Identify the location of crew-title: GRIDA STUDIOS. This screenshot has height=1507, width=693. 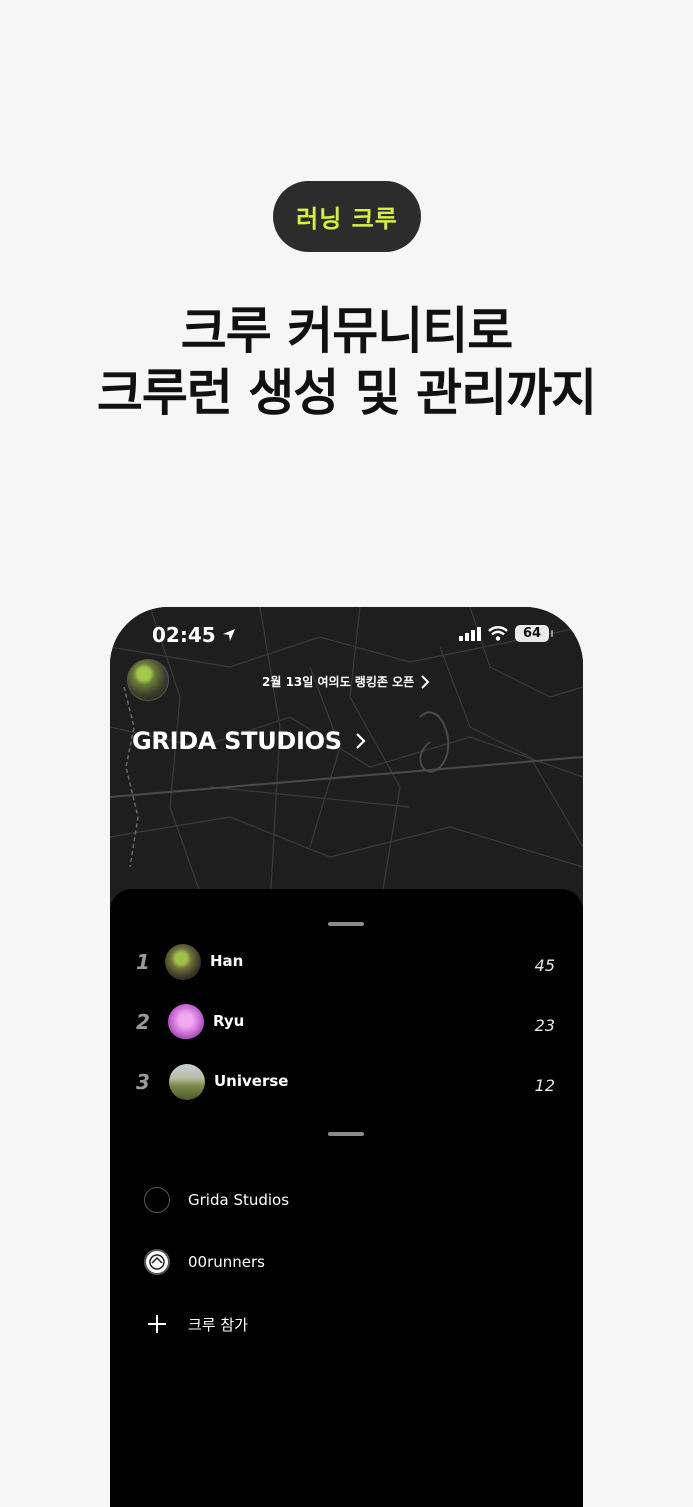
(249, 741).